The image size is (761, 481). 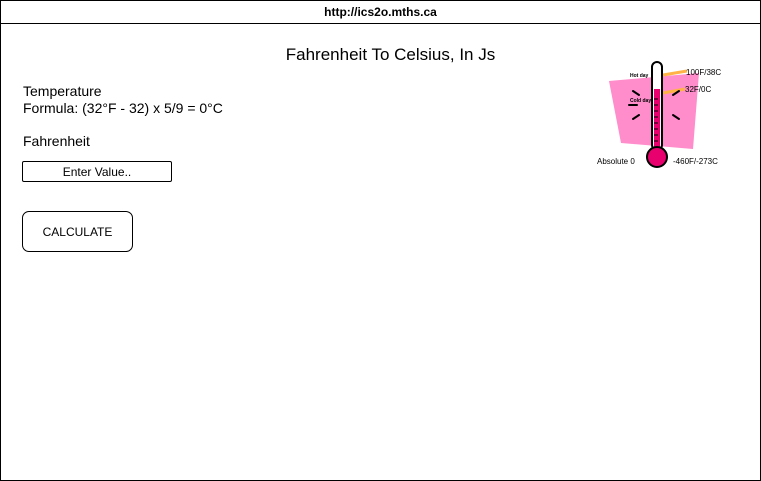 What do you see at coordinates (77, 231) in the screenshot?
I see `calculate-button: CALCULATE` at bounding box center [77, 231].